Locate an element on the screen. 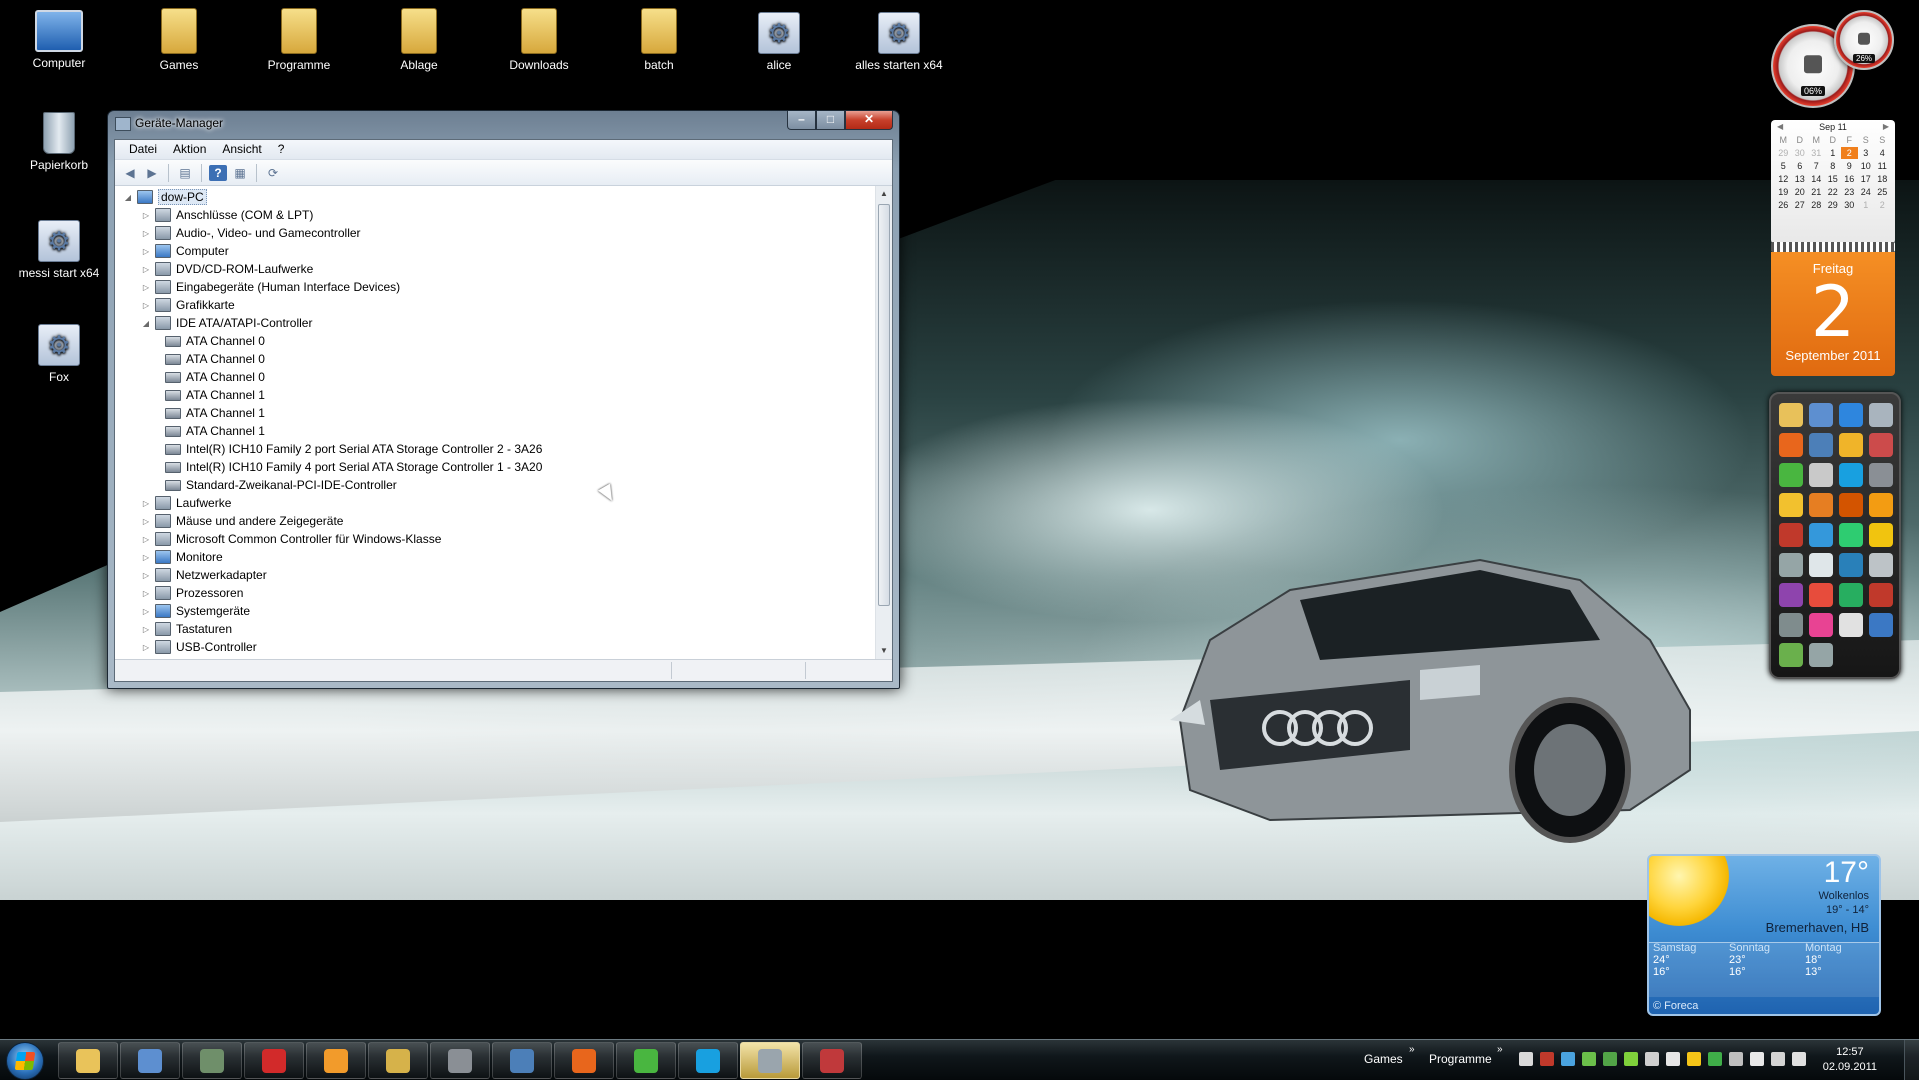 This screenshot has height=1080, width=1919. show-desktop-button is located at coordinates (1911, 1060).